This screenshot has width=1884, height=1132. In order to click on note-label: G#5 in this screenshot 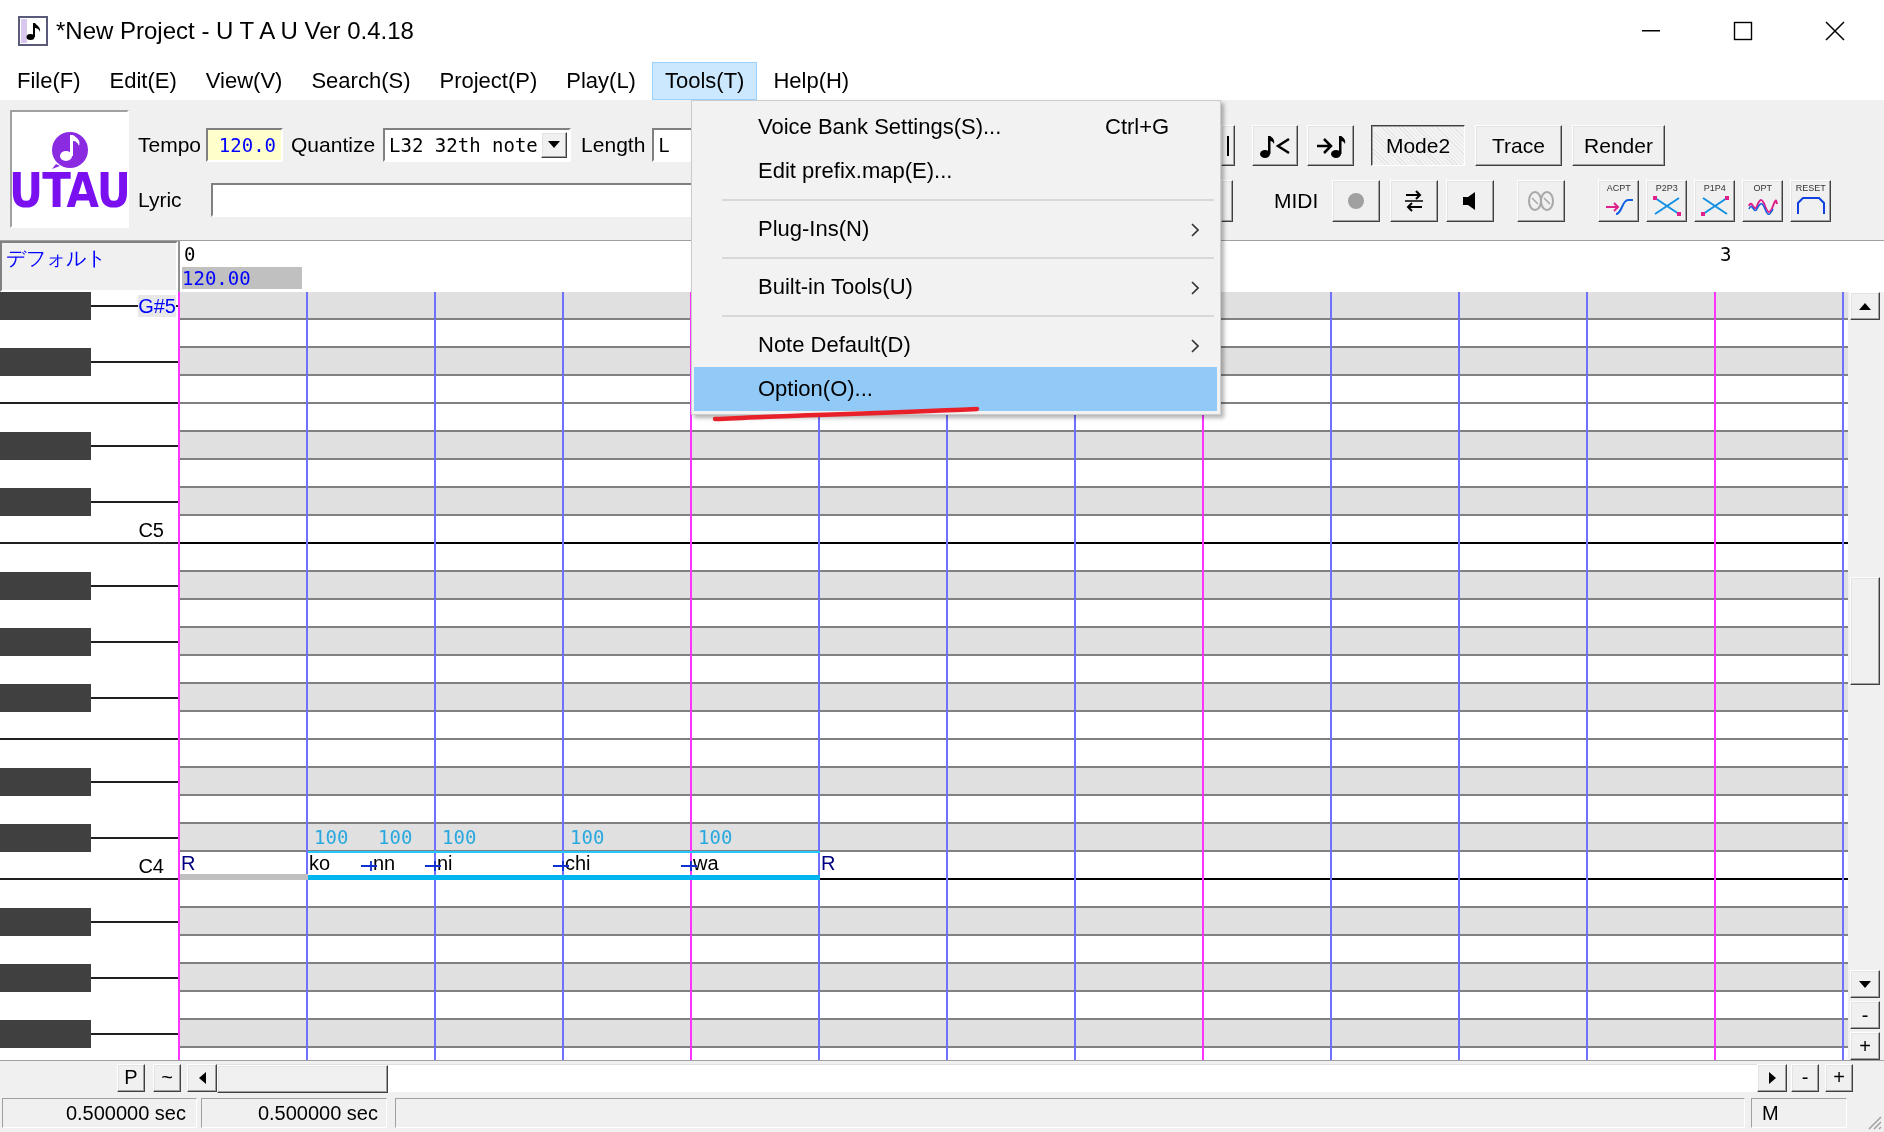, I will do `click(157, 306)`.